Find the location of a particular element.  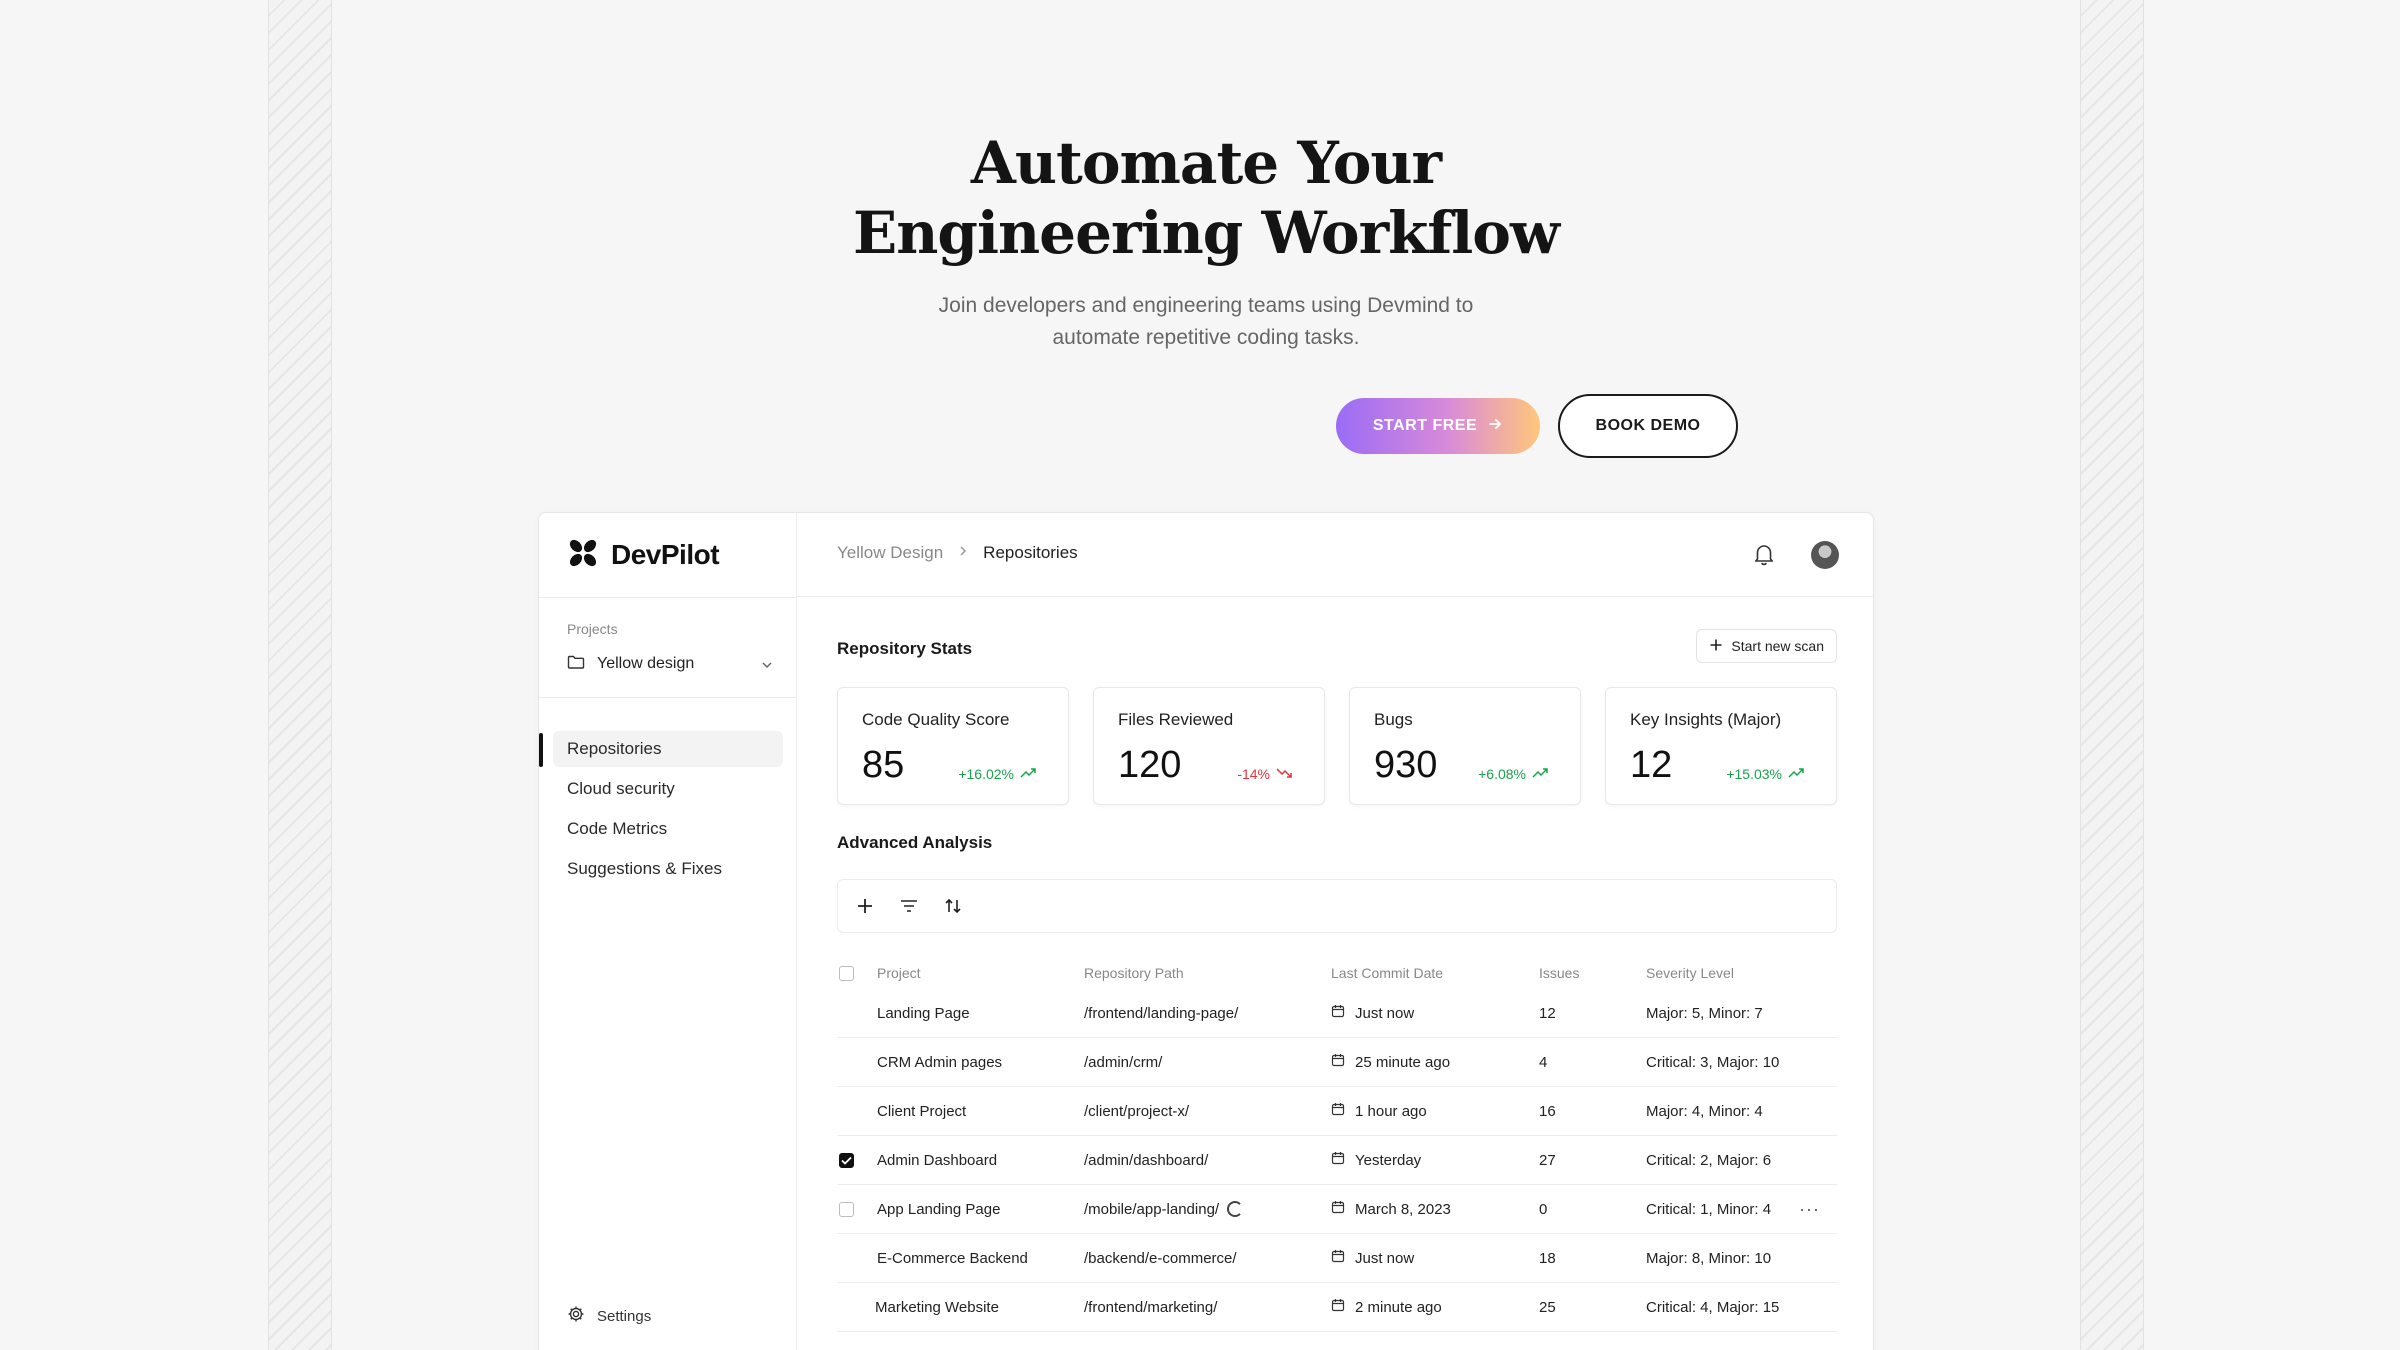

cell-severity: Major: 8, Minor: 10 is located at coordinates (1709, 1258).